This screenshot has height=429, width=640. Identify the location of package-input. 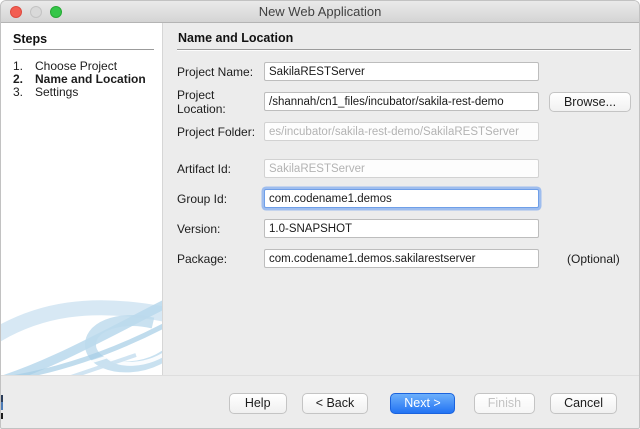
(401, 258).